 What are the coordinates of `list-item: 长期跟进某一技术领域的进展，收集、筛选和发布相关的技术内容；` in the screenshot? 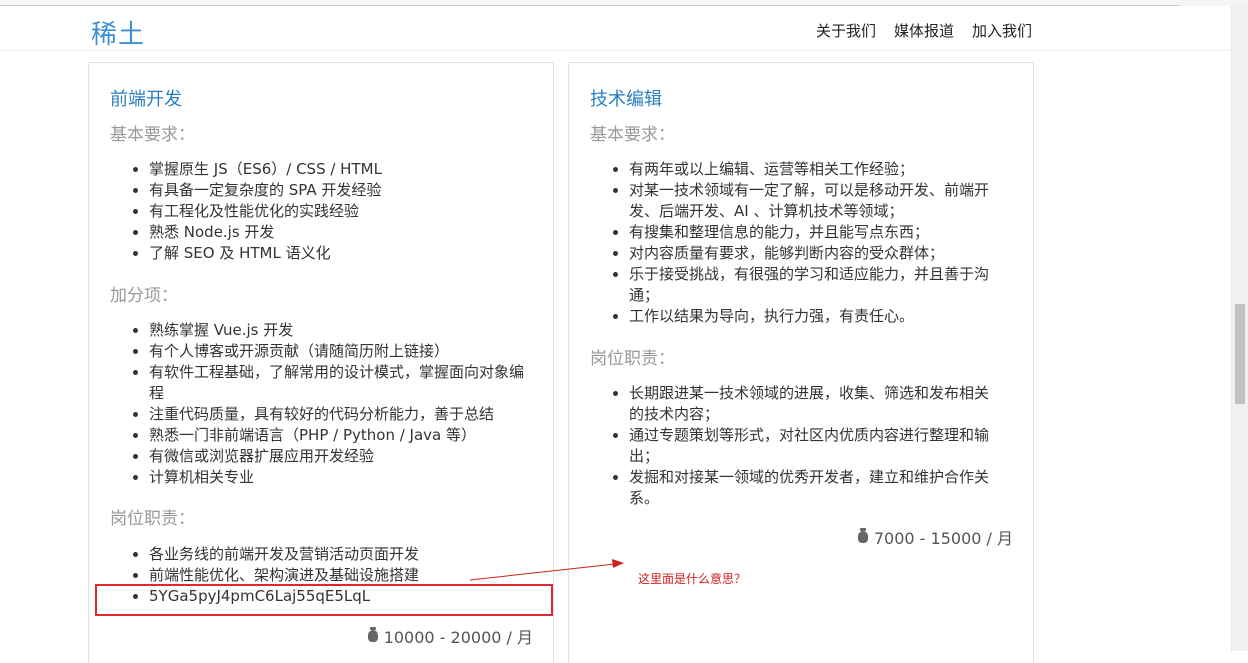 It's located at (814, 404).